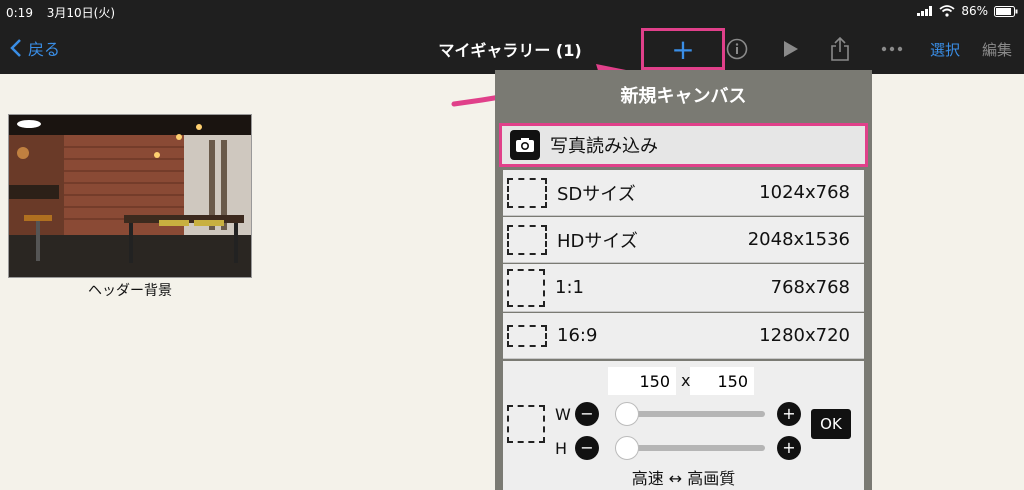 The image size is (1024, 490). Describe the element at coordinates (15, 48) in the screenshot. I see `chevron-left-icon` at that location.